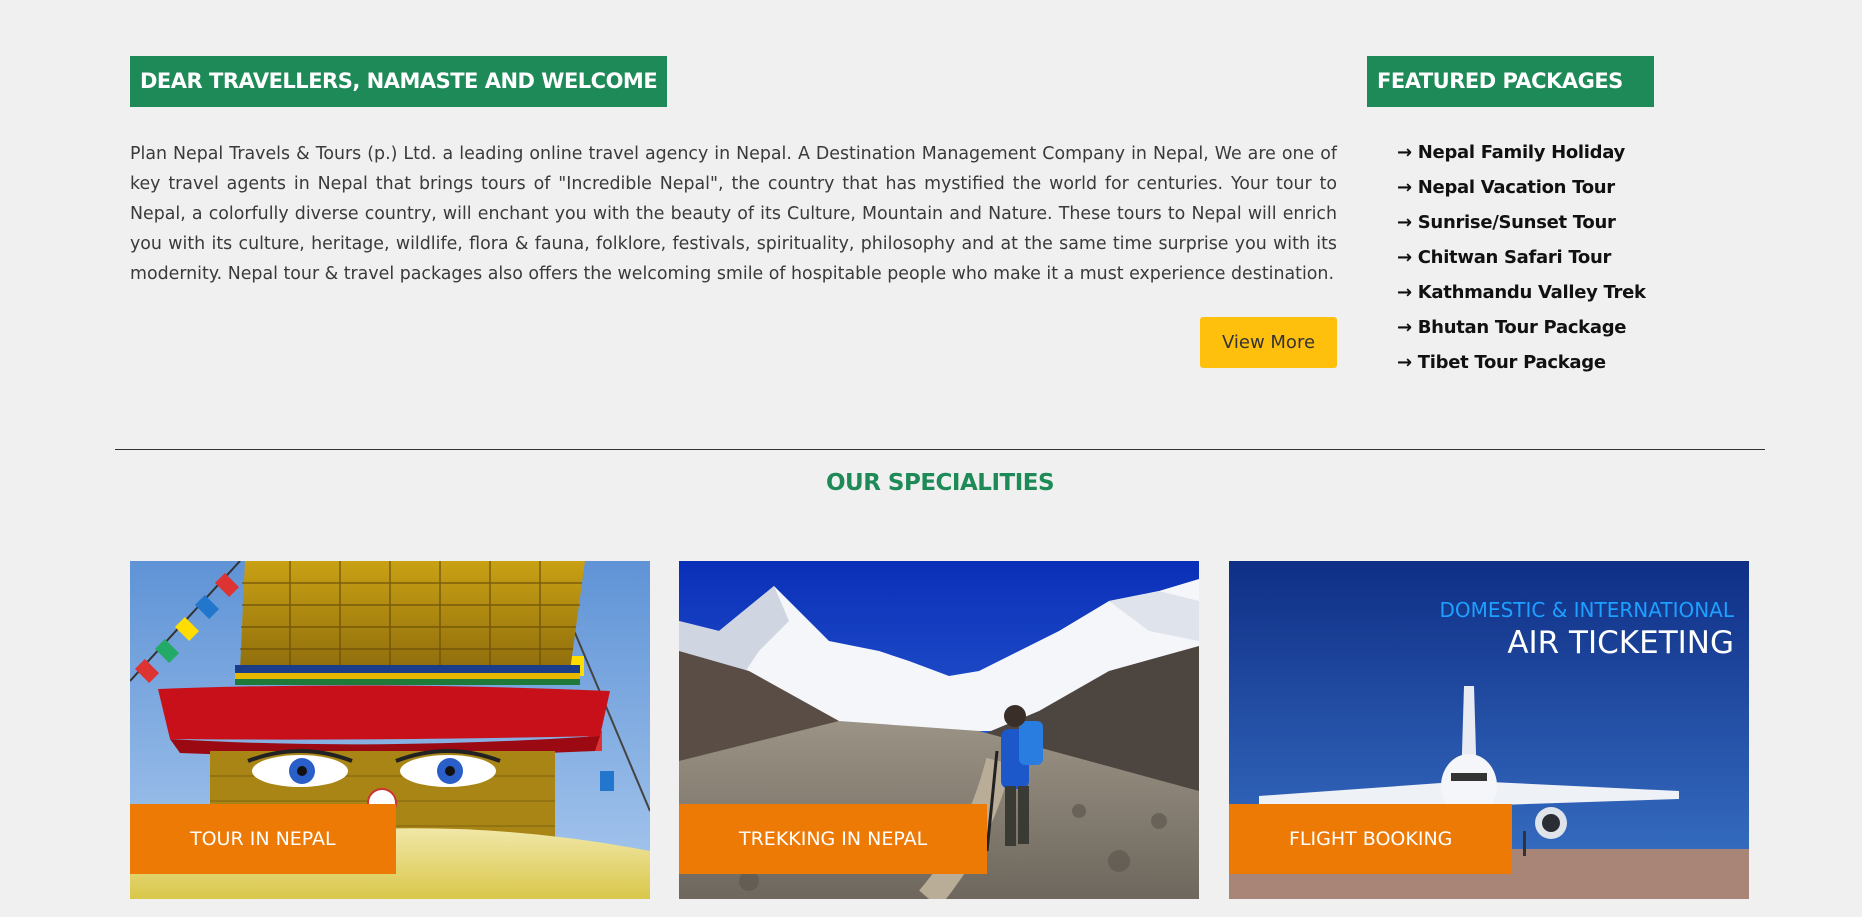 This screenshot has width=1862, height=917. I want to click on package-item: → Nepal Family Holiday, so click(1521, 152).